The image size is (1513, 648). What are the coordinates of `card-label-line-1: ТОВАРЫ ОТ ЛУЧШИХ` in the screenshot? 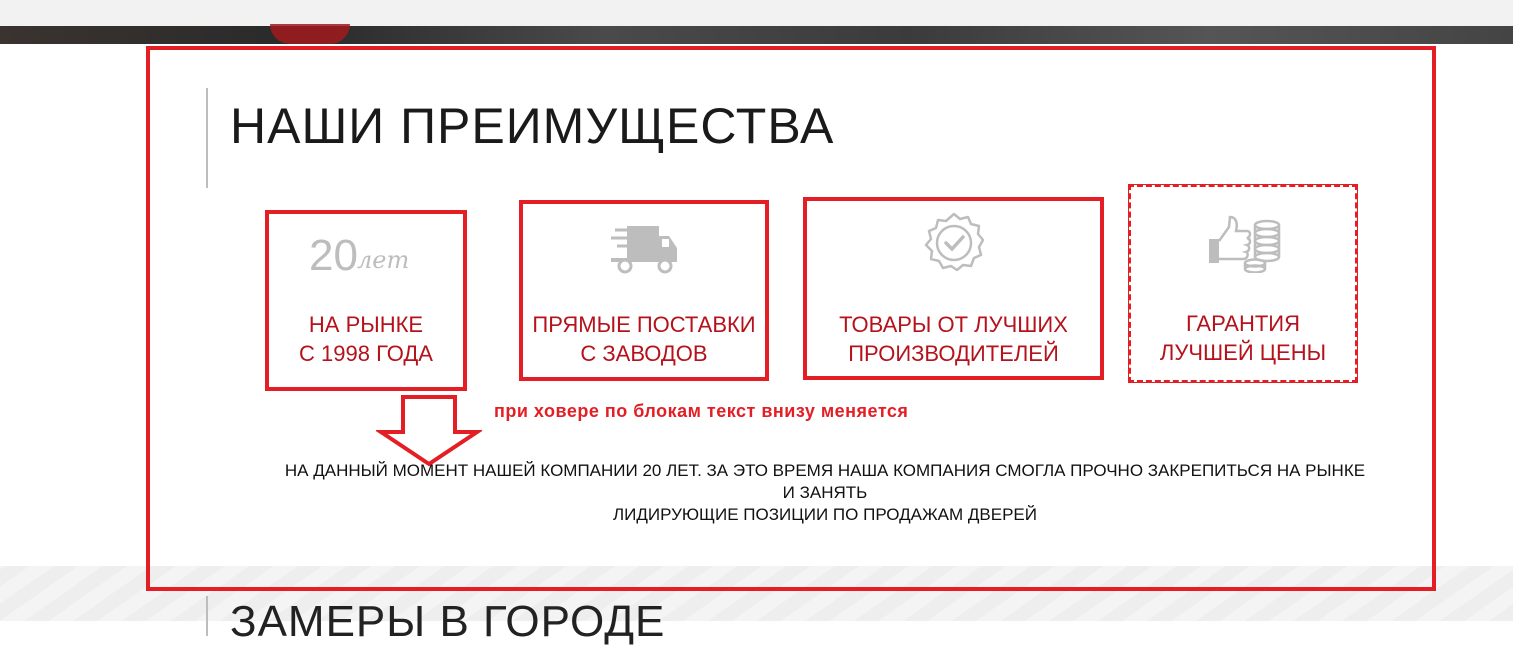 It's located at (953, 324).